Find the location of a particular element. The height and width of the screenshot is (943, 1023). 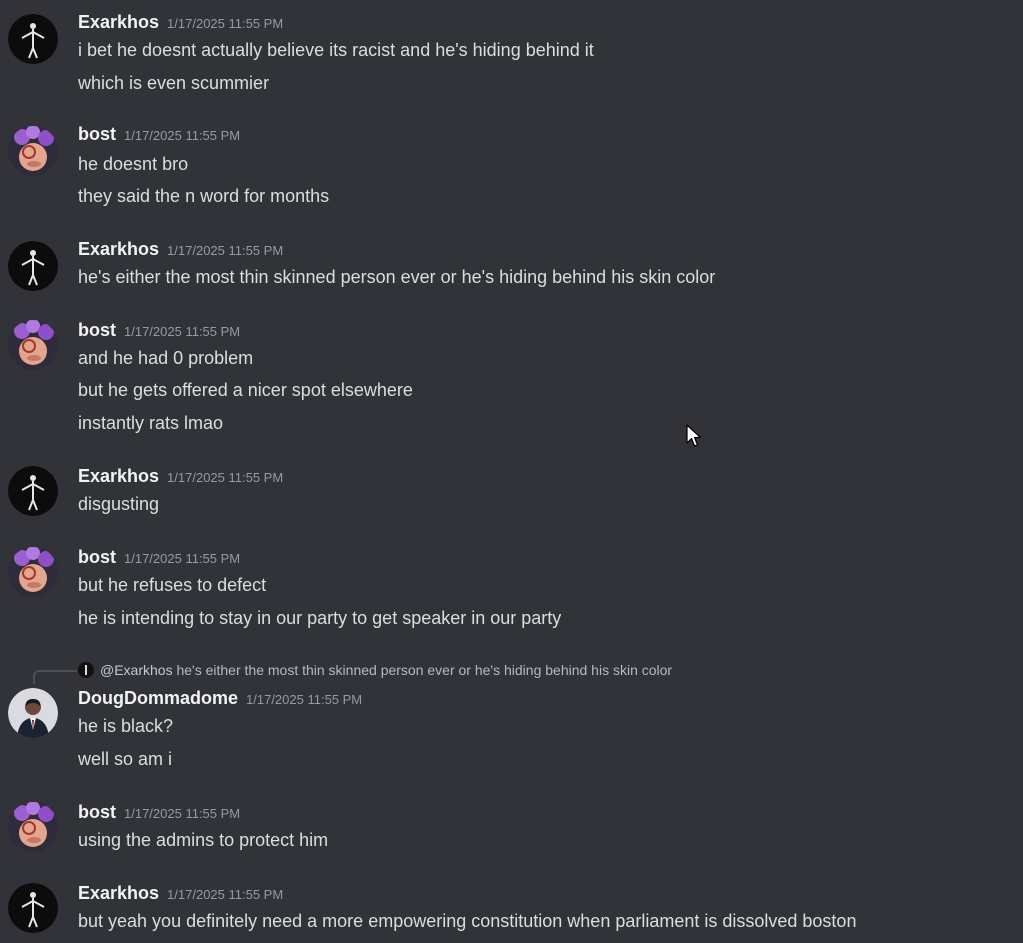

message-text: and he had 0 problem is located at coordinates (166, 358).